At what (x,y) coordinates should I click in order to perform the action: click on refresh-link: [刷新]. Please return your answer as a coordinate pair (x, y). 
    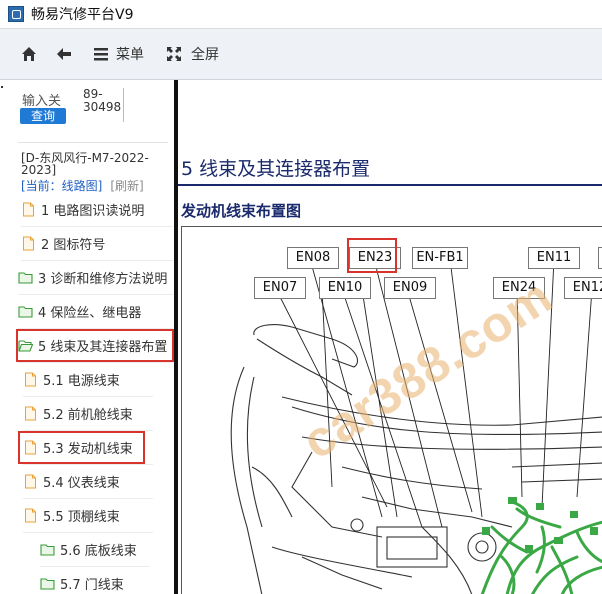
    Looking at the image, I should click on (126, 186).